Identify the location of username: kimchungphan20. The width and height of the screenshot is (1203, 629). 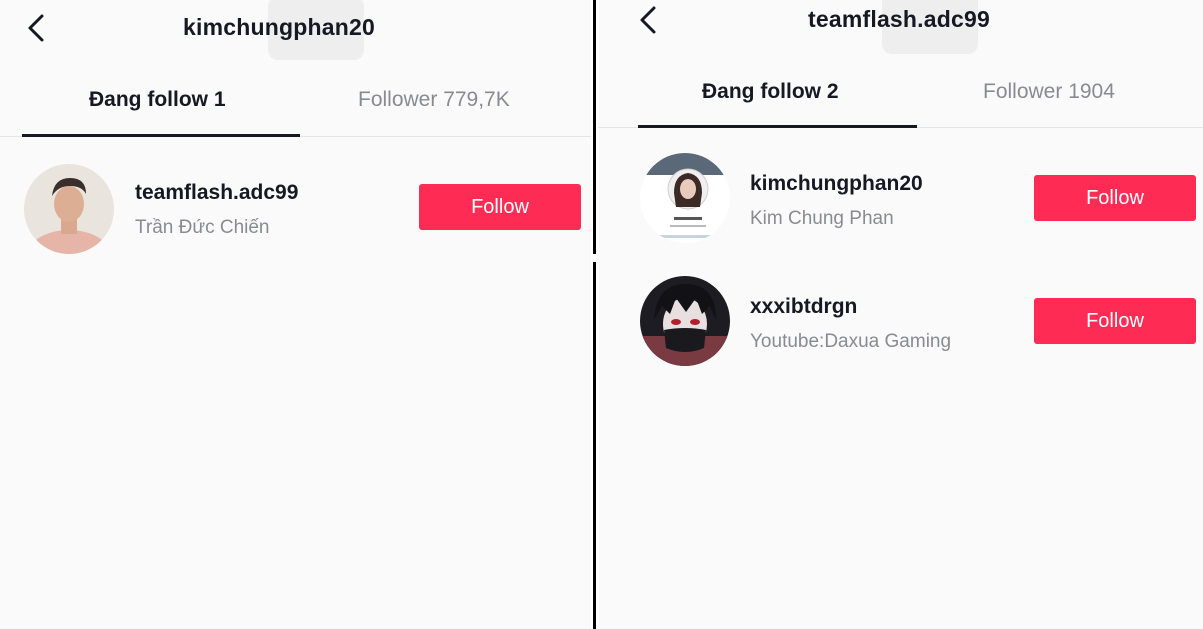
(836, 184).